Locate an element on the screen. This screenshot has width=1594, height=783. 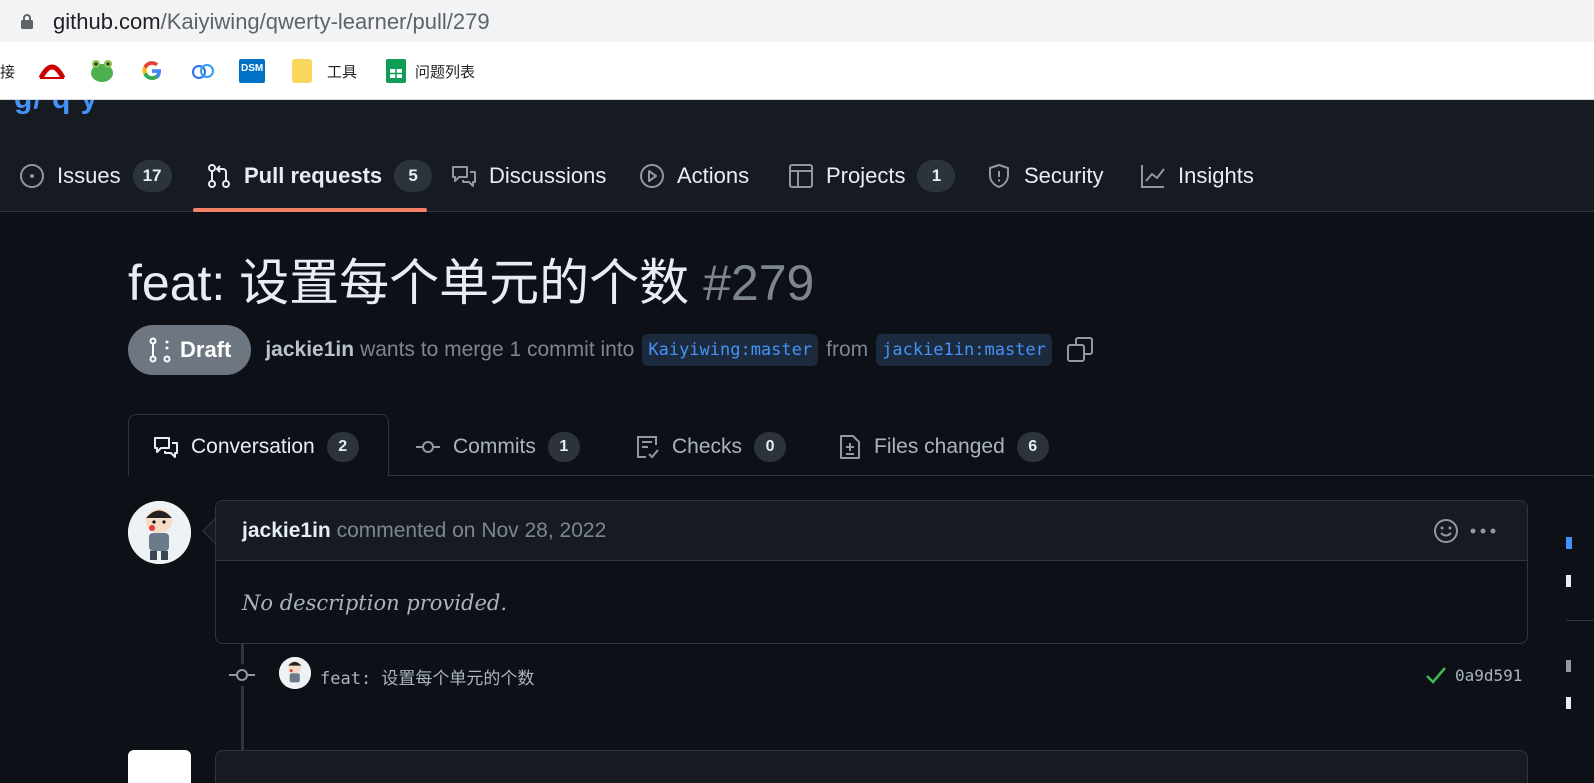
nav-tab-label: Discussions is located at coordinates (548, 175).